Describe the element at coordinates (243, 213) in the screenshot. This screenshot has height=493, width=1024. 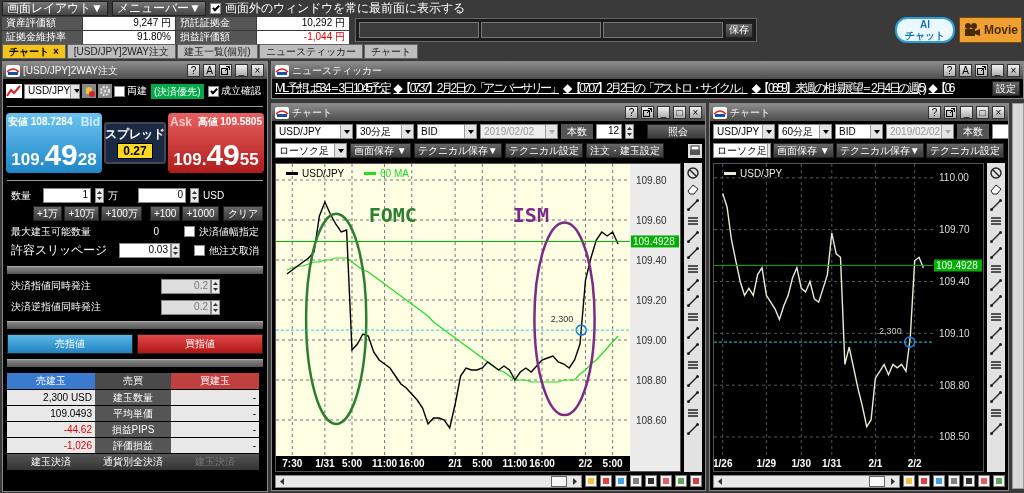
I see `clear-button: クリア` at that location.